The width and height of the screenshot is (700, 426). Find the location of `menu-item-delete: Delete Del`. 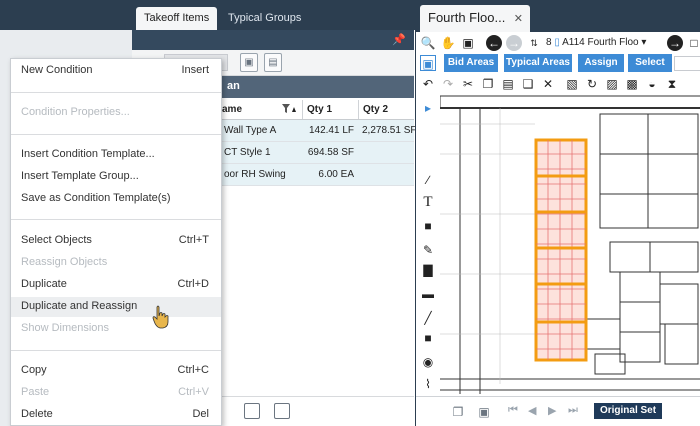

menu-item-delete: Delete Del is located at coordinates (116, 415).